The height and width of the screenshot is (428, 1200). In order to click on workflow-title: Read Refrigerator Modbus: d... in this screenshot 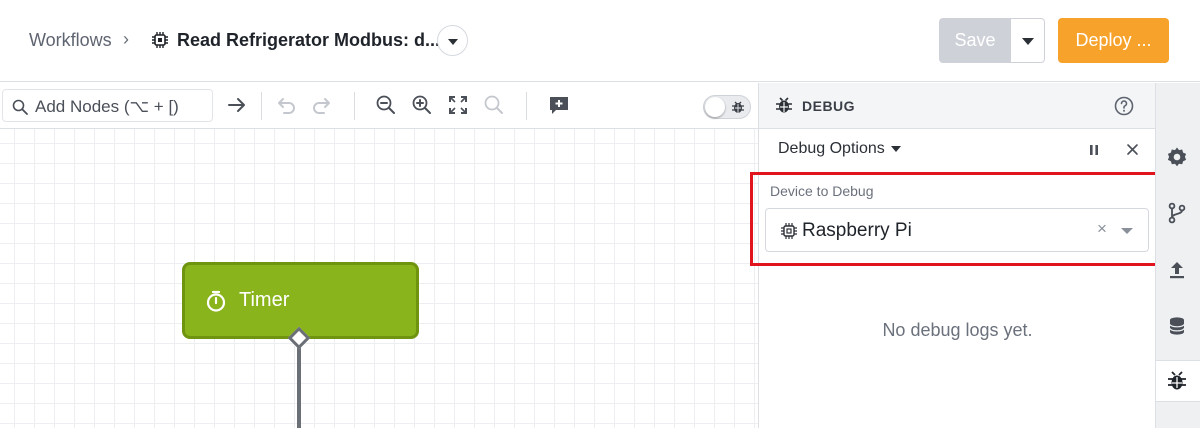, I will do `click(309, 40)`.